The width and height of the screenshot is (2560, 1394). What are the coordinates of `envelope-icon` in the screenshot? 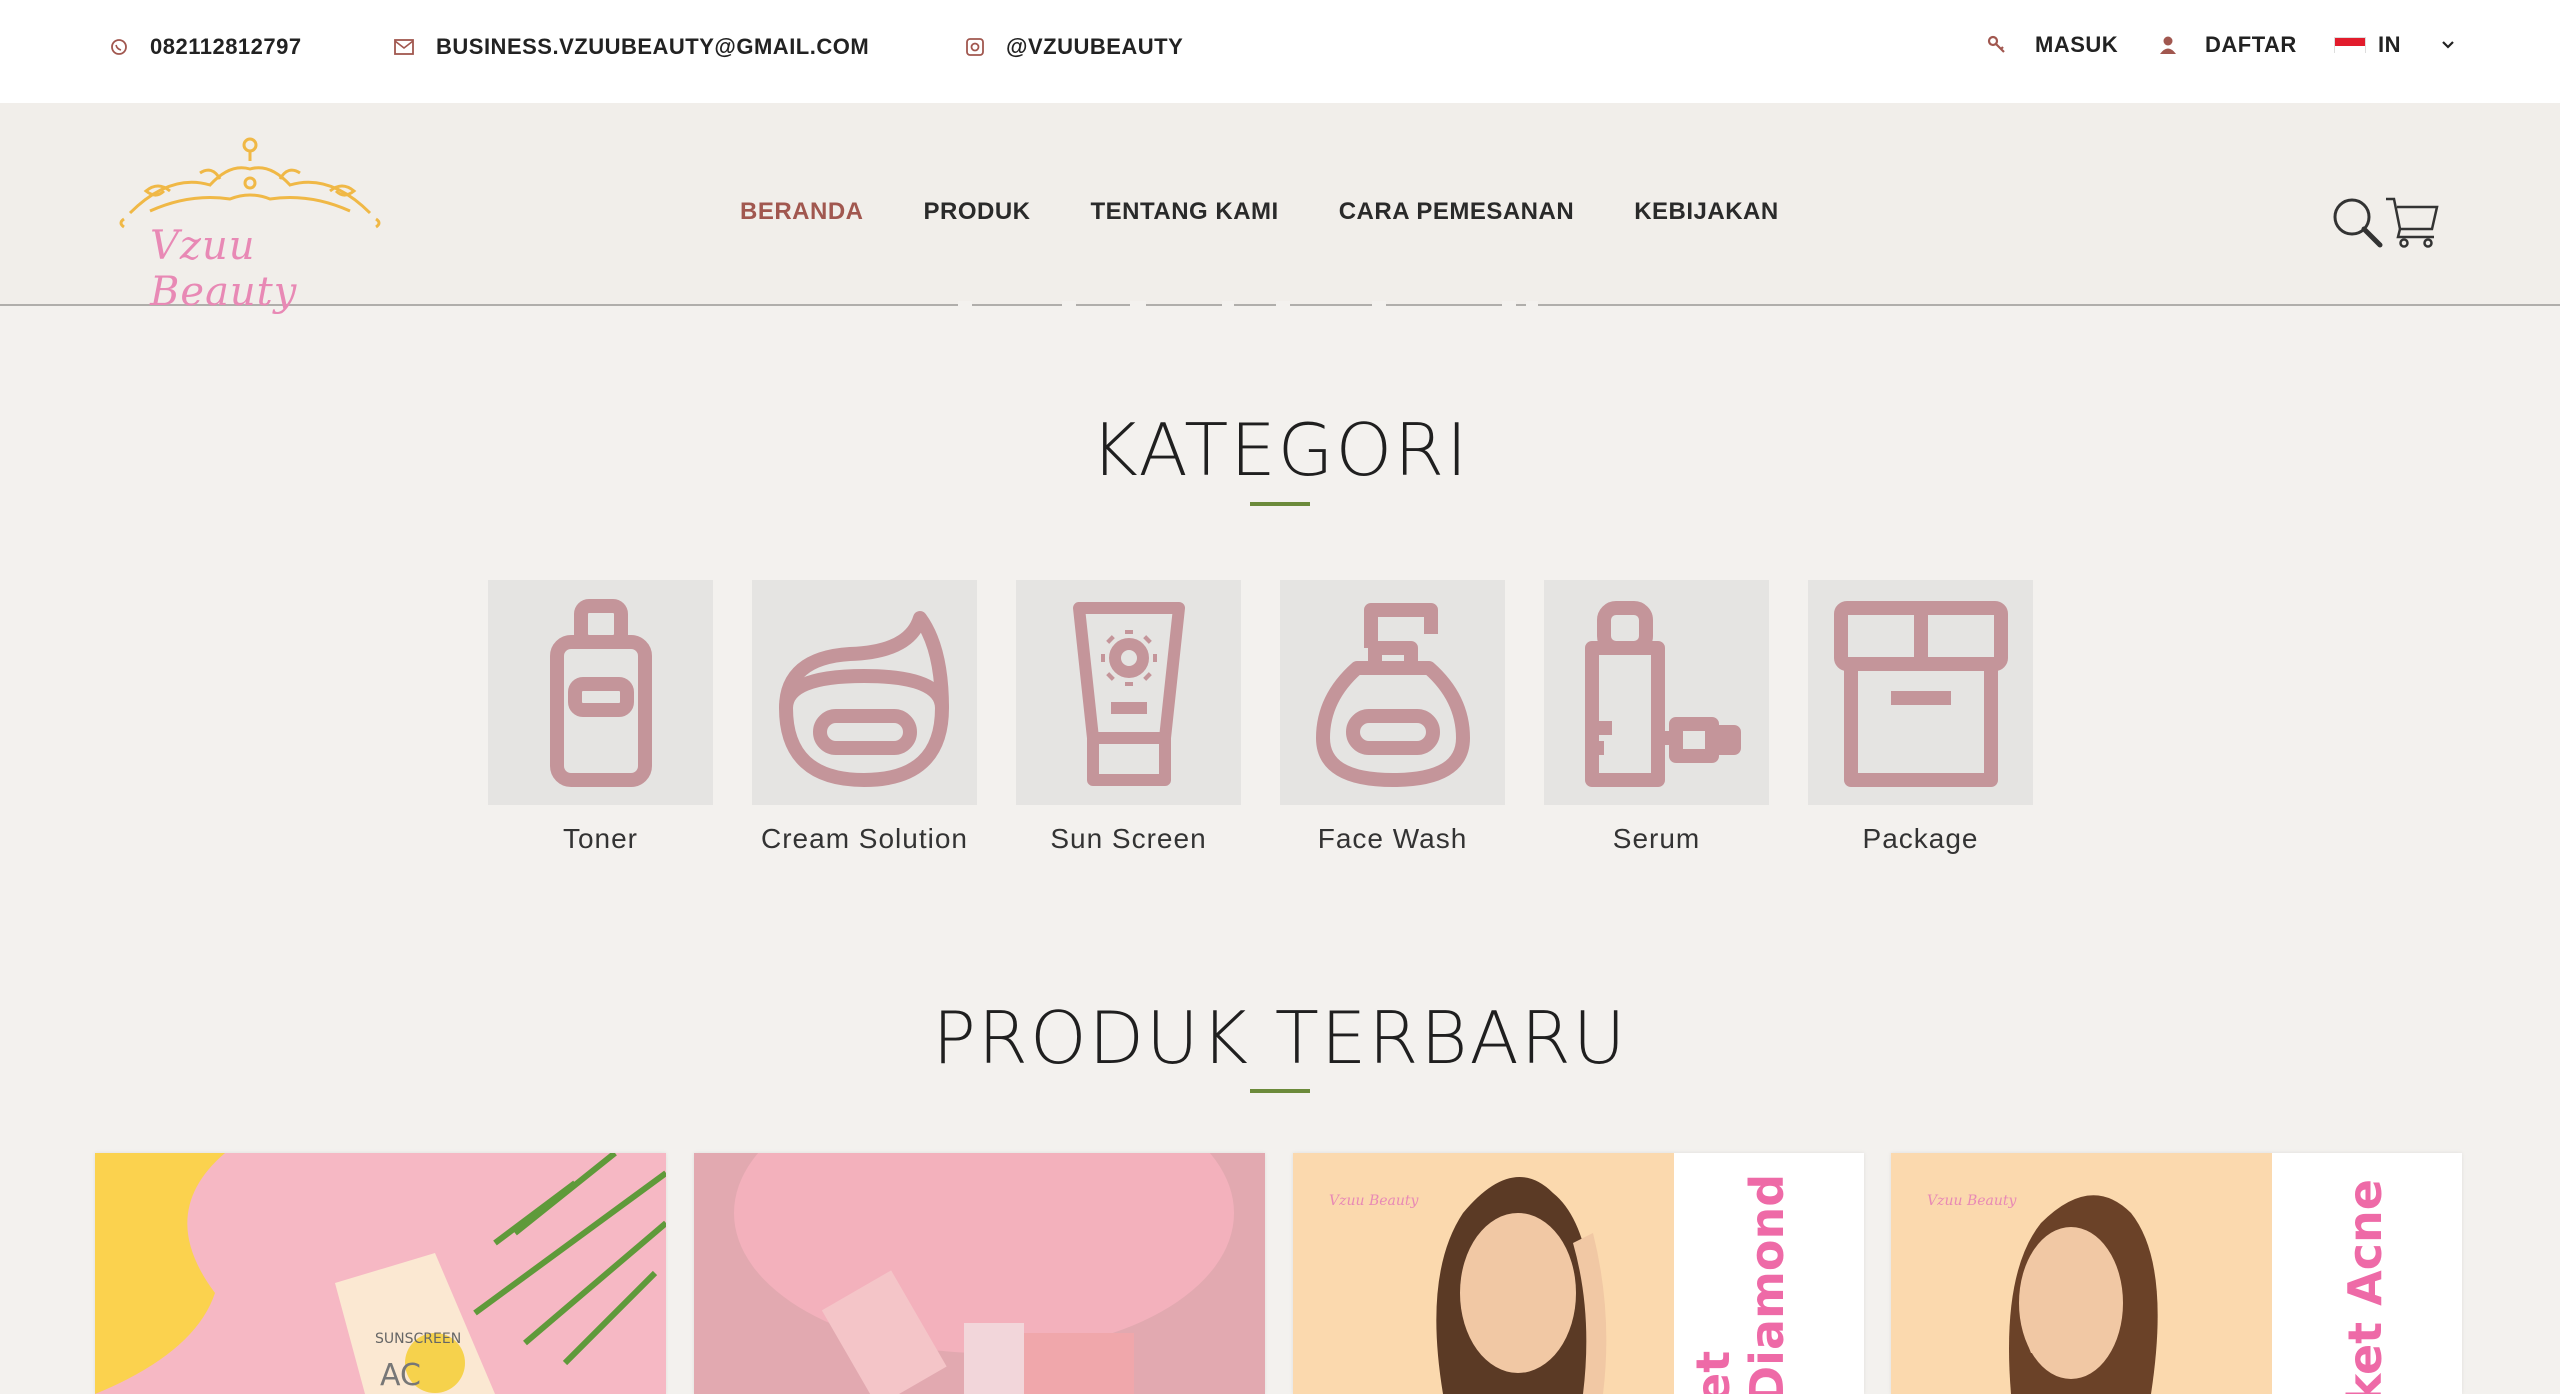 It's located at (404, 47).